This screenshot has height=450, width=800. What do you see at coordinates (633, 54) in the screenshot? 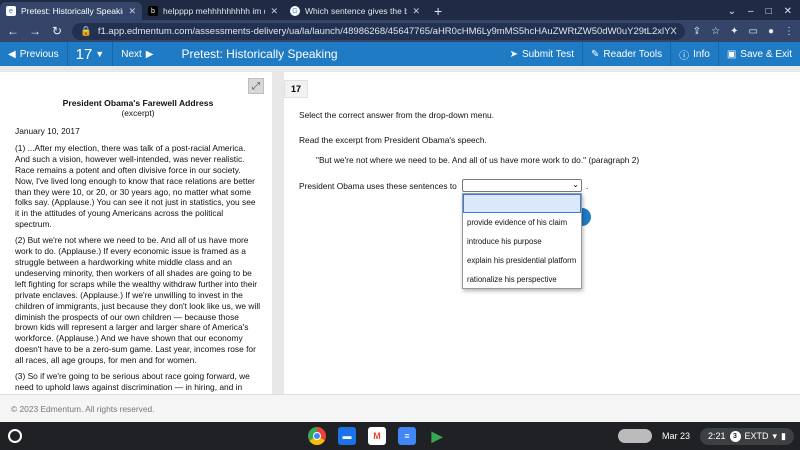
I see `reader-label: Reader Tools` at bounding box center [633, 54].